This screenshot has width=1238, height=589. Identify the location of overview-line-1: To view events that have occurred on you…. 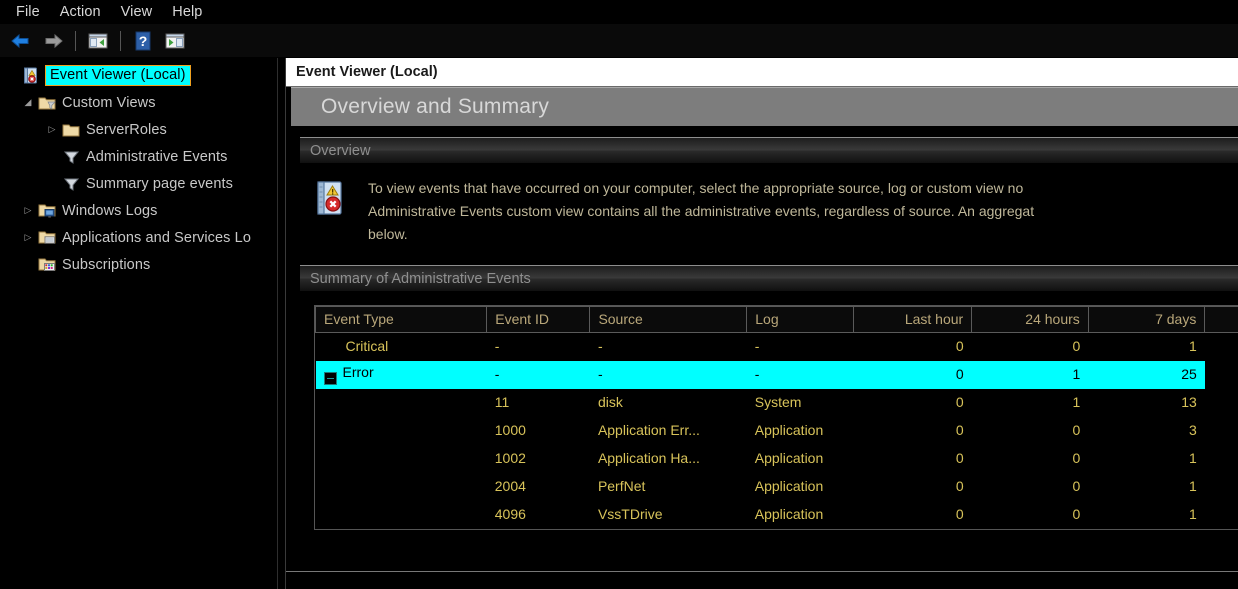
(696, 188).